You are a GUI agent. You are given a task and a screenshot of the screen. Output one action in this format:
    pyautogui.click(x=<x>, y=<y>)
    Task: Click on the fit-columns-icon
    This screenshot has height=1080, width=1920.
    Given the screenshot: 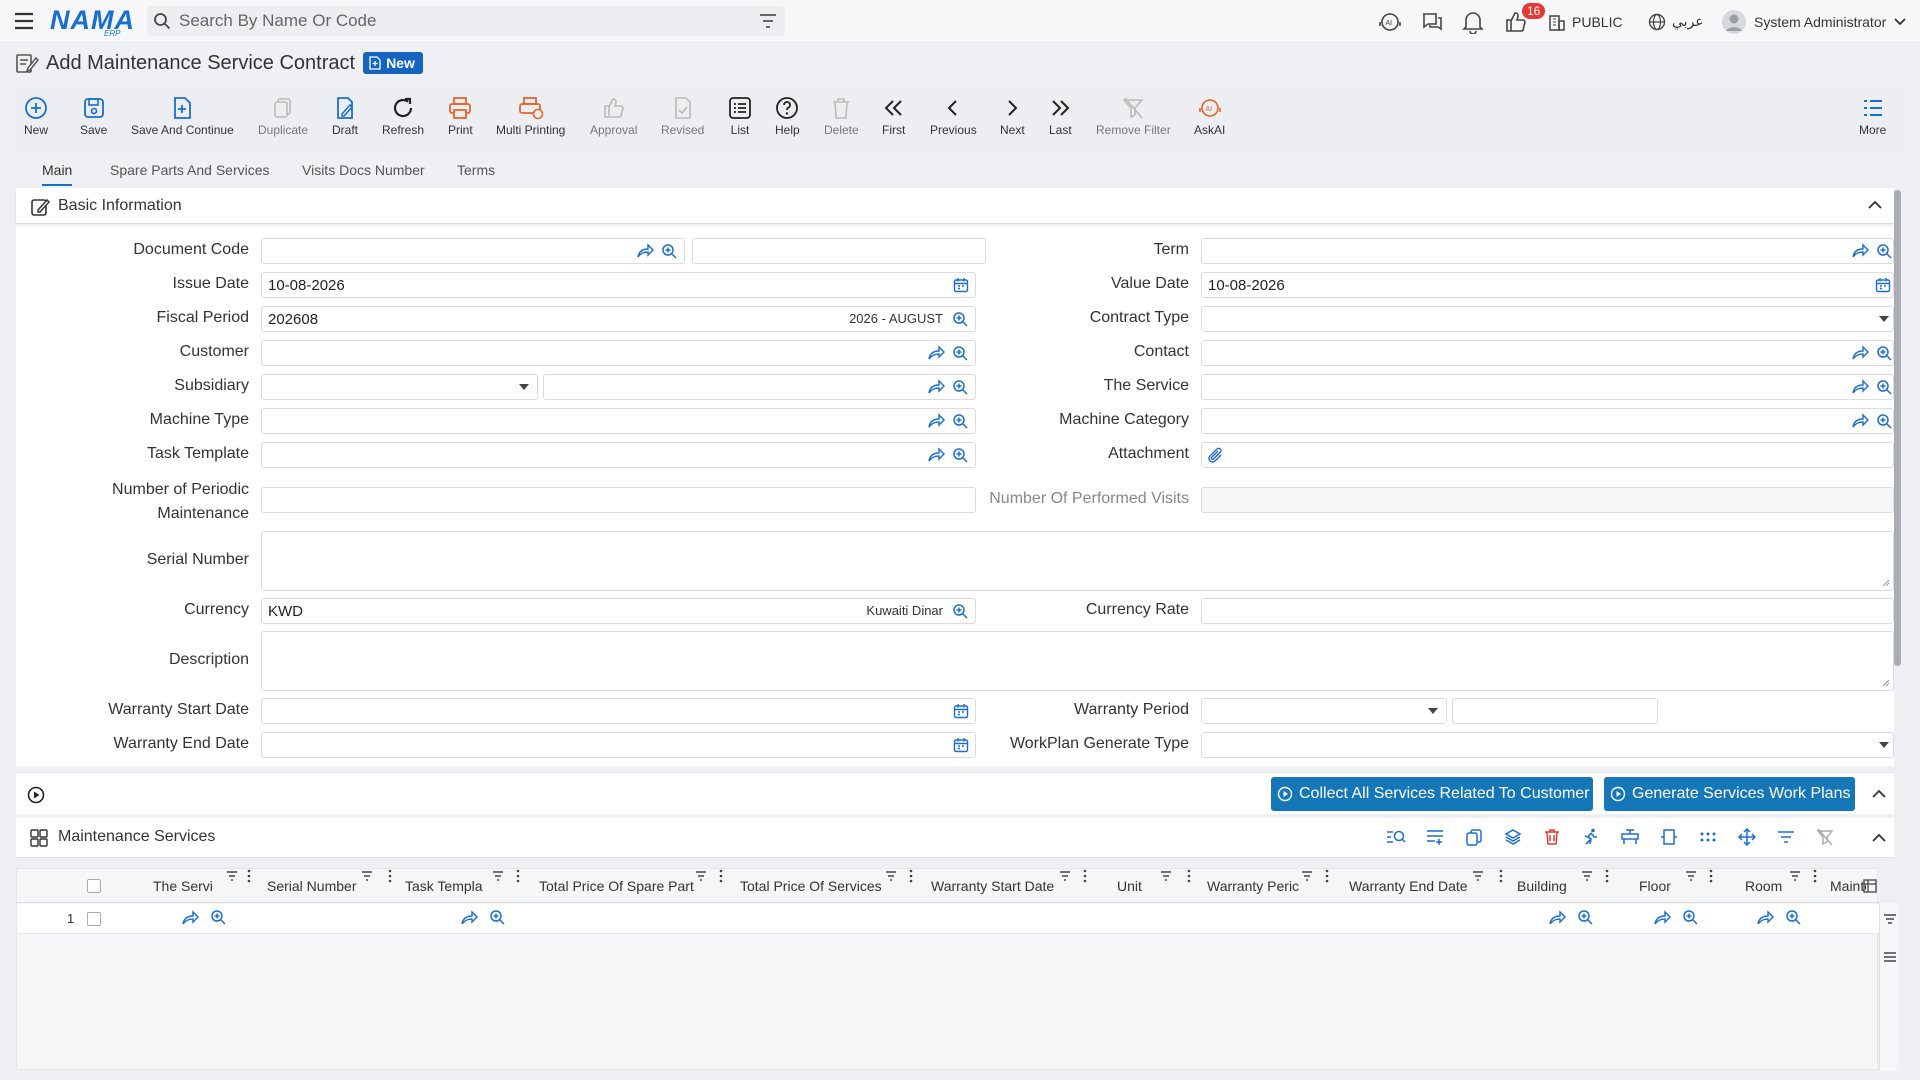 What is the action you would take?
    pyautogui.click(x=1669, y=837)
    